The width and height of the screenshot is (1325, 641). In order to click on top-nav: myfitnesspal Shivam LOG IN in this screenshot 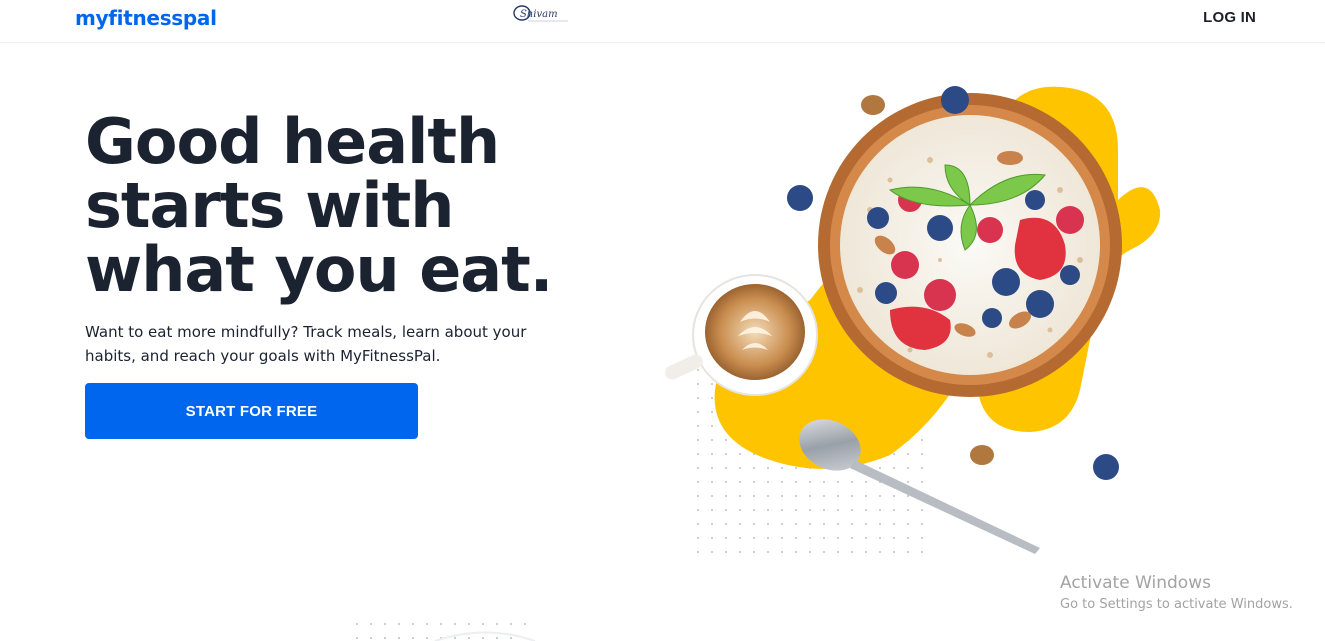, I will do `click(662, 21)`.